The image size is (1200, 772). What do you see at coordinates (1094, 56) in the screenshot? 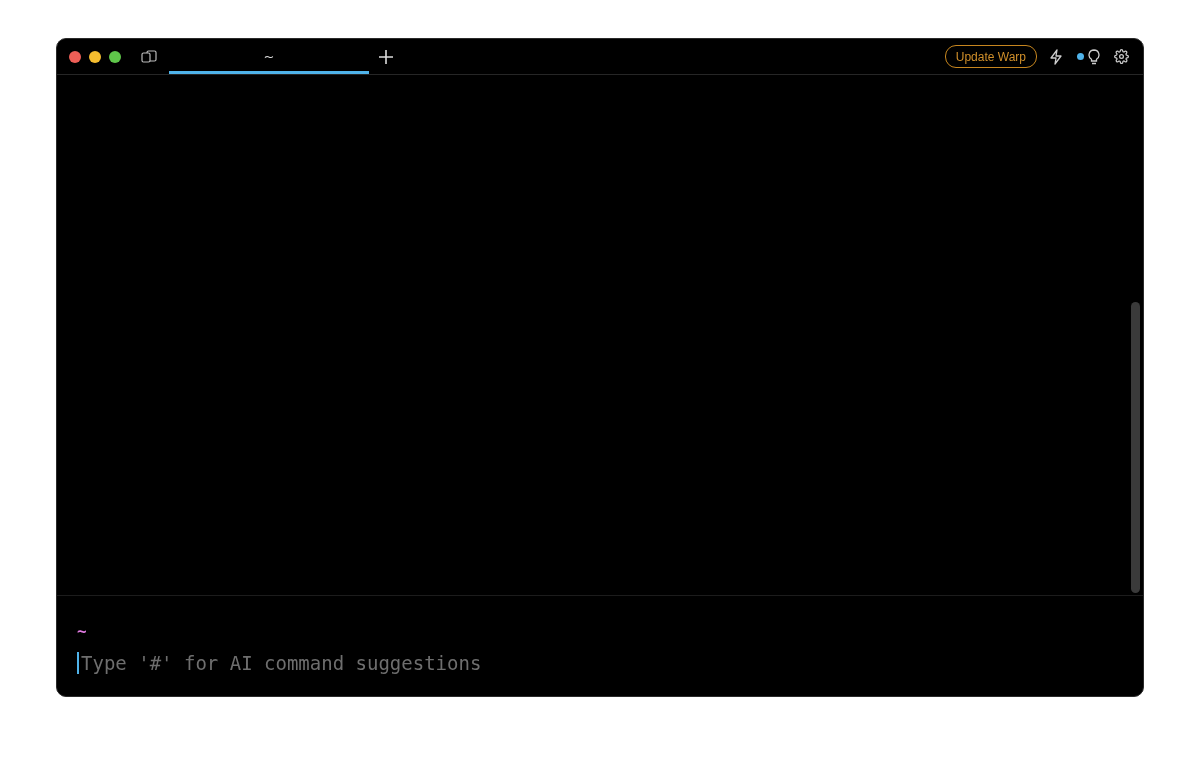
I see `lightbulb-icon` at bounding box center [1094, 56].